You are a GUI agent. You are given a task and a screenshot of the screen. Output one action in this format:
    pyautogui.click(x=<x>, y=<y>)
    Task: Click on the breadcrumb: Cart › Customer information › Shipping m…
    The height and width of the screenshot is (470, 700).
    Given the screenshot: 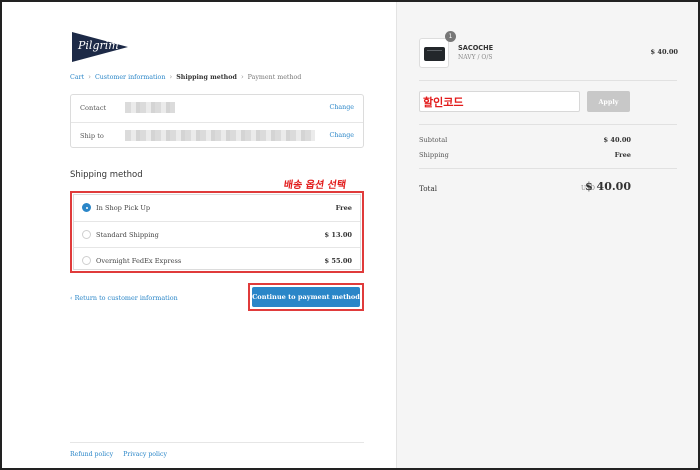 What is the action you would take?
    pyautogui.click(x=185, y=77)
    